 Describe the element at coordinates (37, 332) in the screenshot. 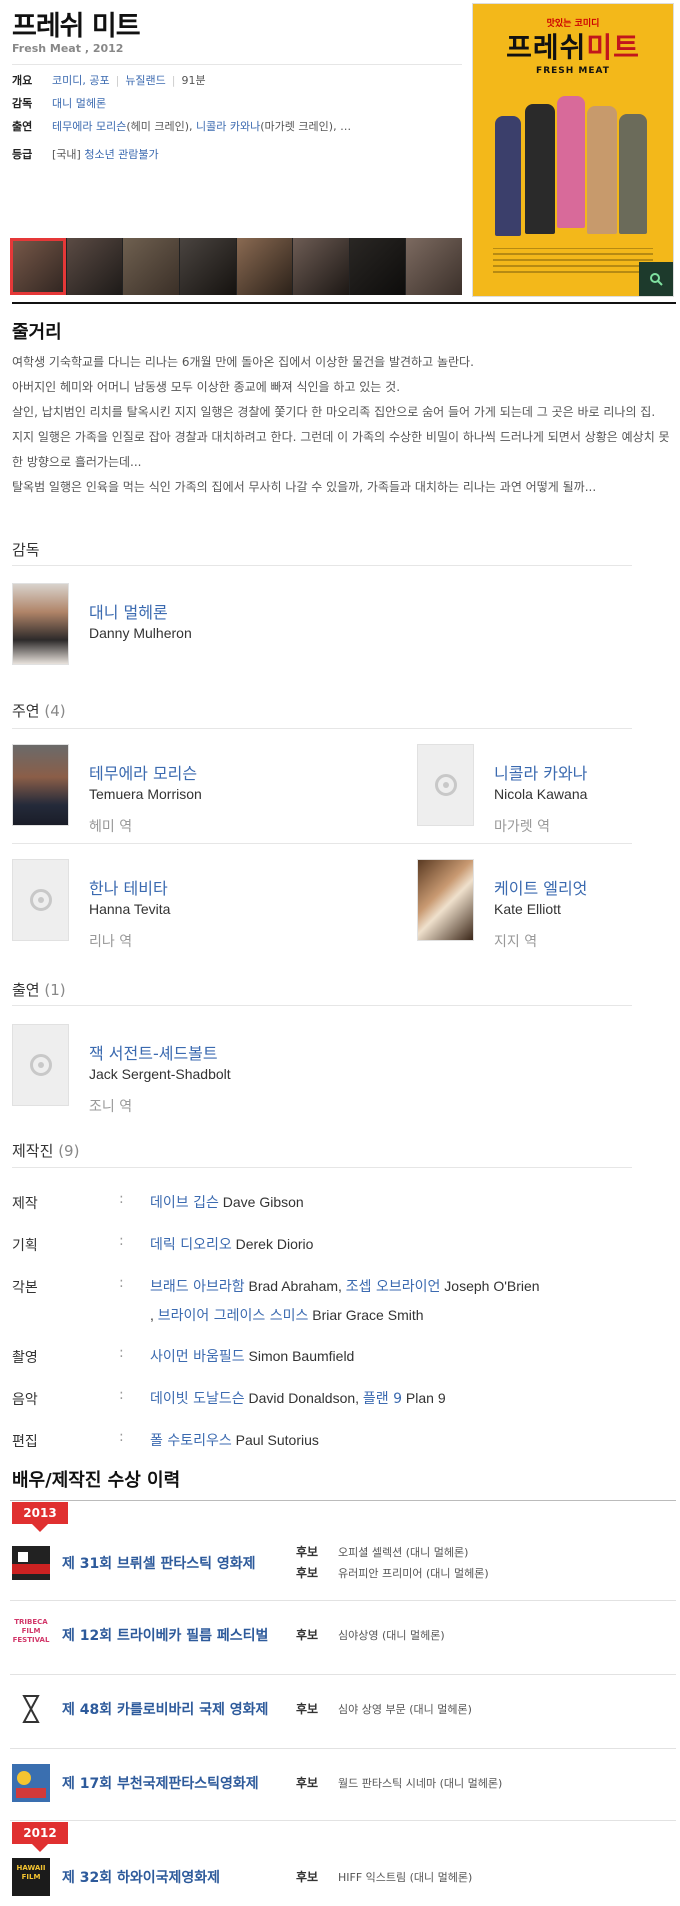

I see `plot-heading: 줄거리` at that location.